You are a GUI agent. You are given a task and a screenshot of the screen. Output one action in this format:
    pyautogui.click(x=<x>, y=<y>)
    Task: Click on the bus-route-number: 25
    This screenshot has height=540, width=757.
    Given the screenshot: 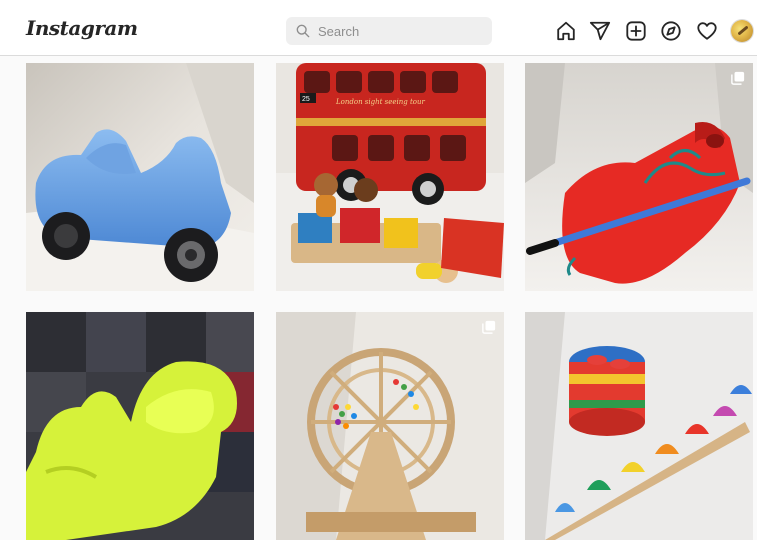 What is the action you would take?
    pyautogui.click(x=306, y=99)
    